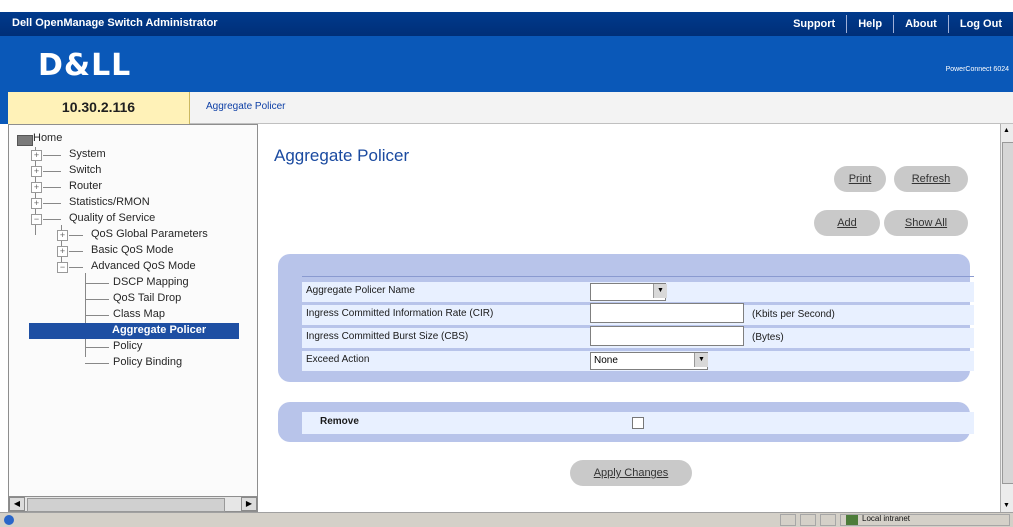  What do you see at coordinates (25, 140) in the screenshot?
I see `home-icon` at bounding box center [25, 140].